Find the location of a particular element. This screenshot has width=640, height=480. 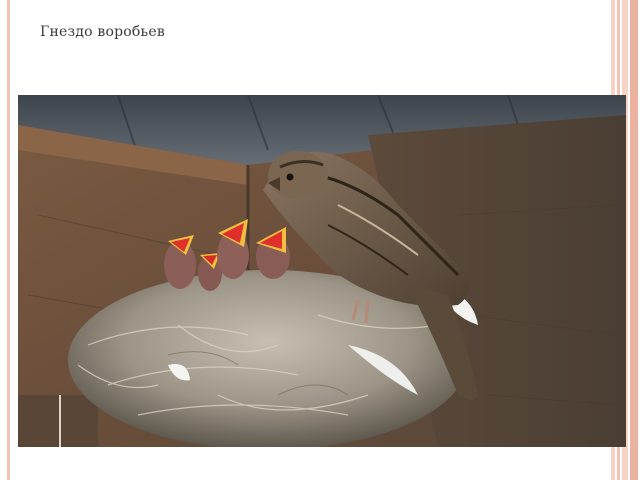

left-accent-stripe is located at coordinates (8, 240).